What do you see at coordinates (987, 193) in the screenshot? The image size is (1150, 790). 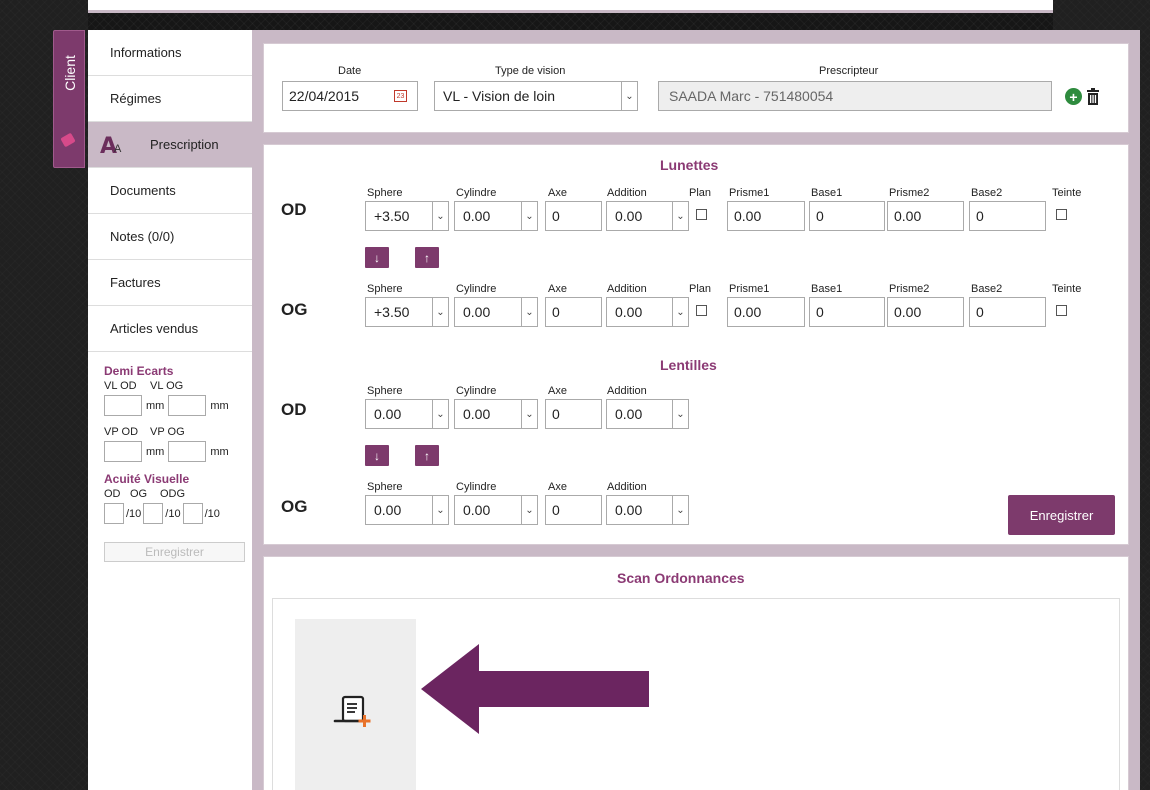 I see `base2-label: Base2` at bounding box center [987, 193].